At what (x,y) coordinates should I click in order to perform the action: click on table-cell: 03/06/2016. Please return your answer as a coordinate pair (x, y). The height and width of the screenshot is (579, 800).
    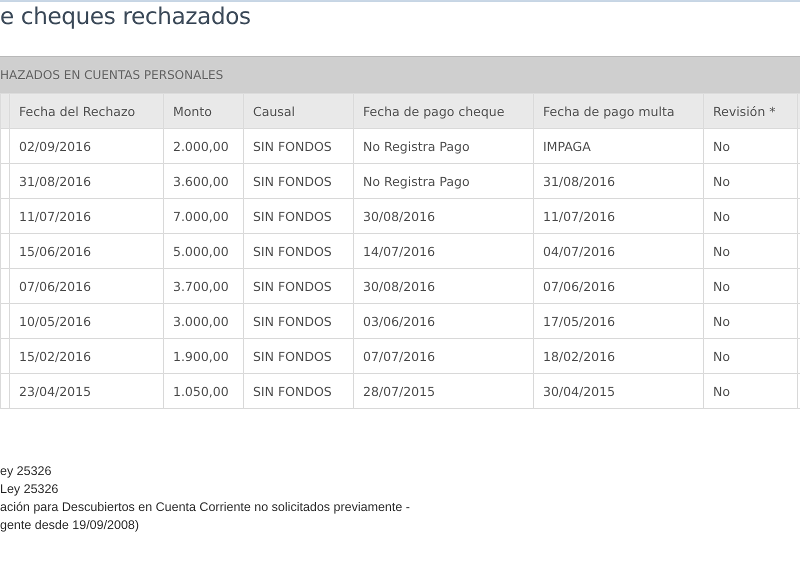
    Looking at the image, I should click on (444, 321).